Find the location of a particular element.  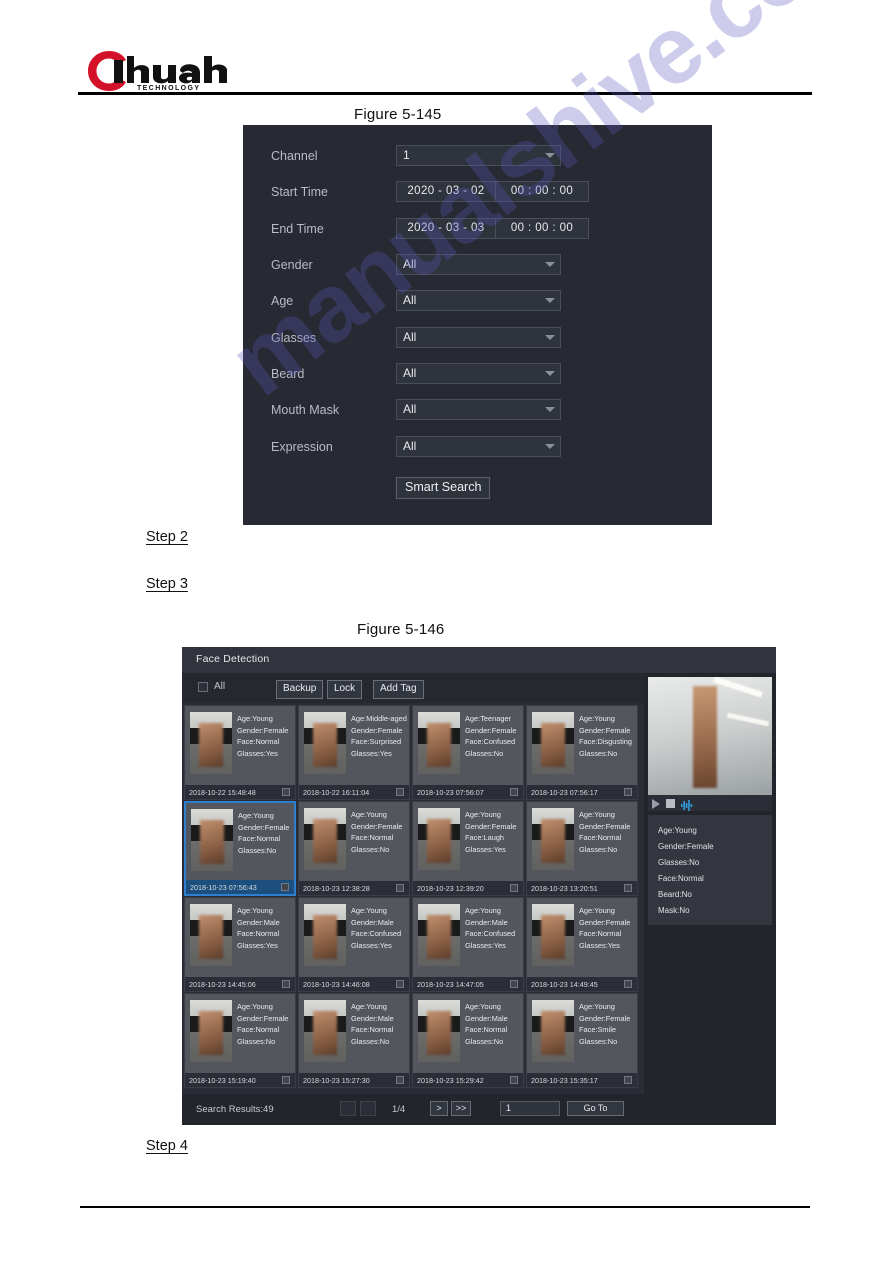

attr-face: Face:Confused is located at coordinates (376, 934).